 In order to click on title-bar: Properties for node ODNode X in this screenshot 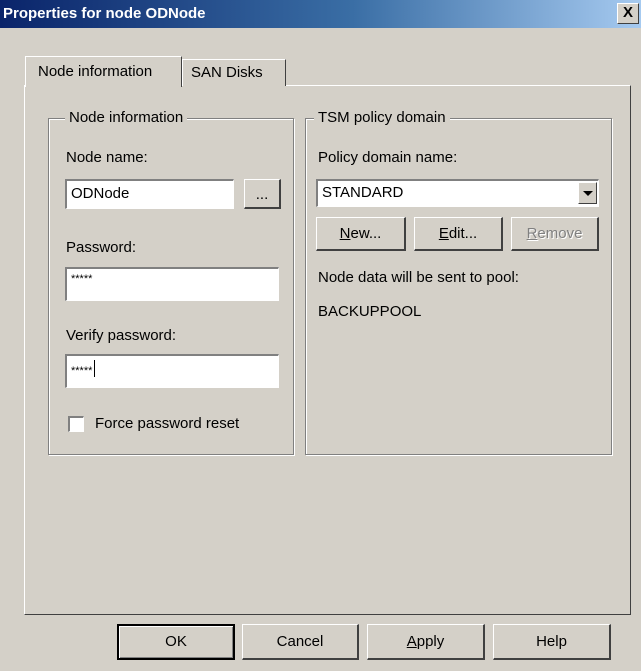, I will do `click(320, 14)`.